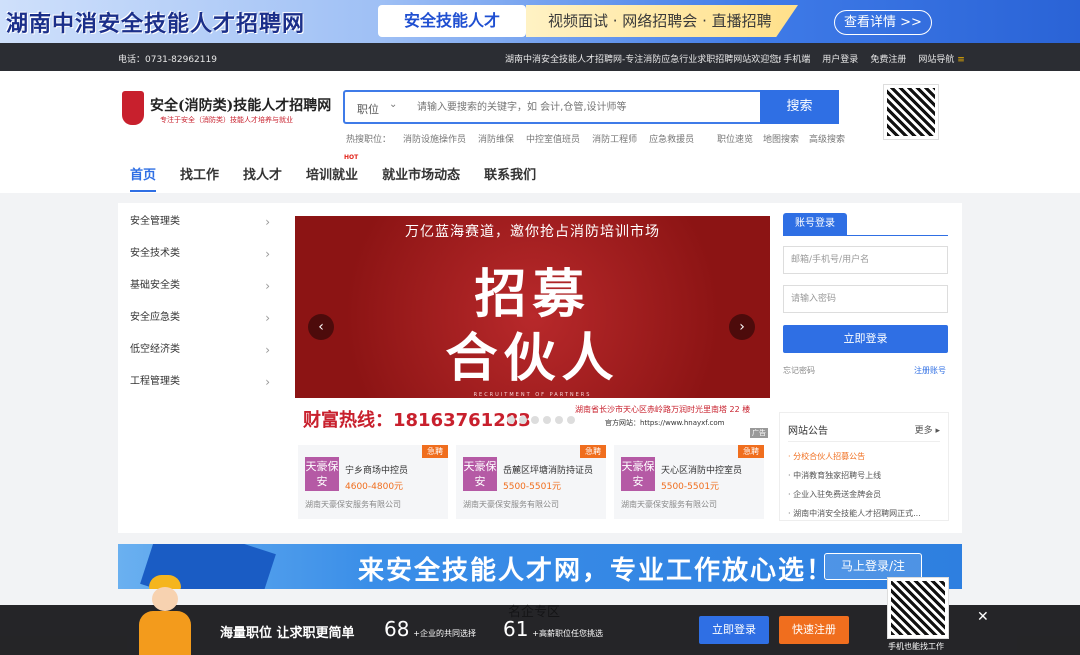  Describe the element at coordinates (444, 633) in the screenshot. I see `company-count-label: +企业的共同选择` at that location.